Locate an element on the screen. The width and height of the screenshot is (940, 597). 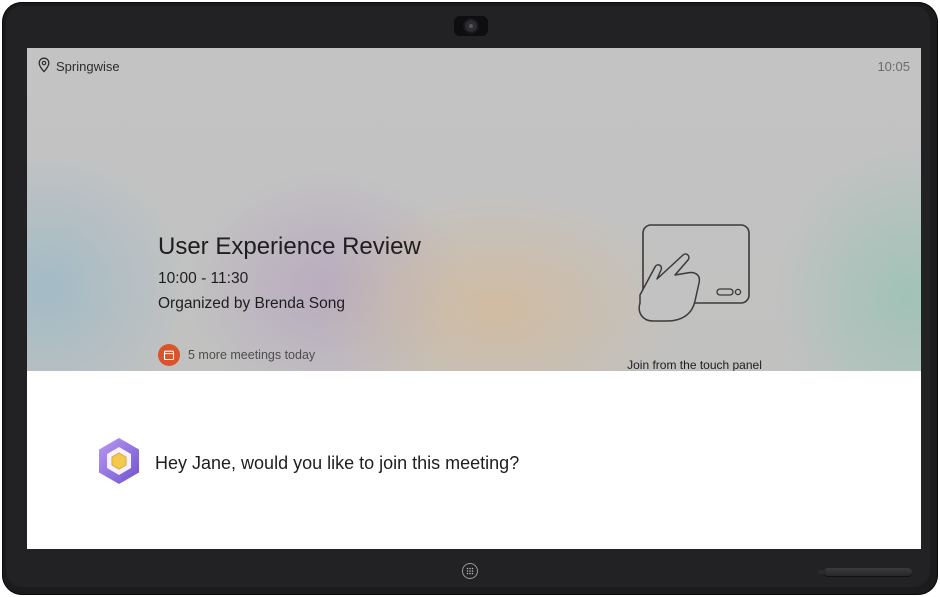
calendar-icon is located at coordinates (169, 355).